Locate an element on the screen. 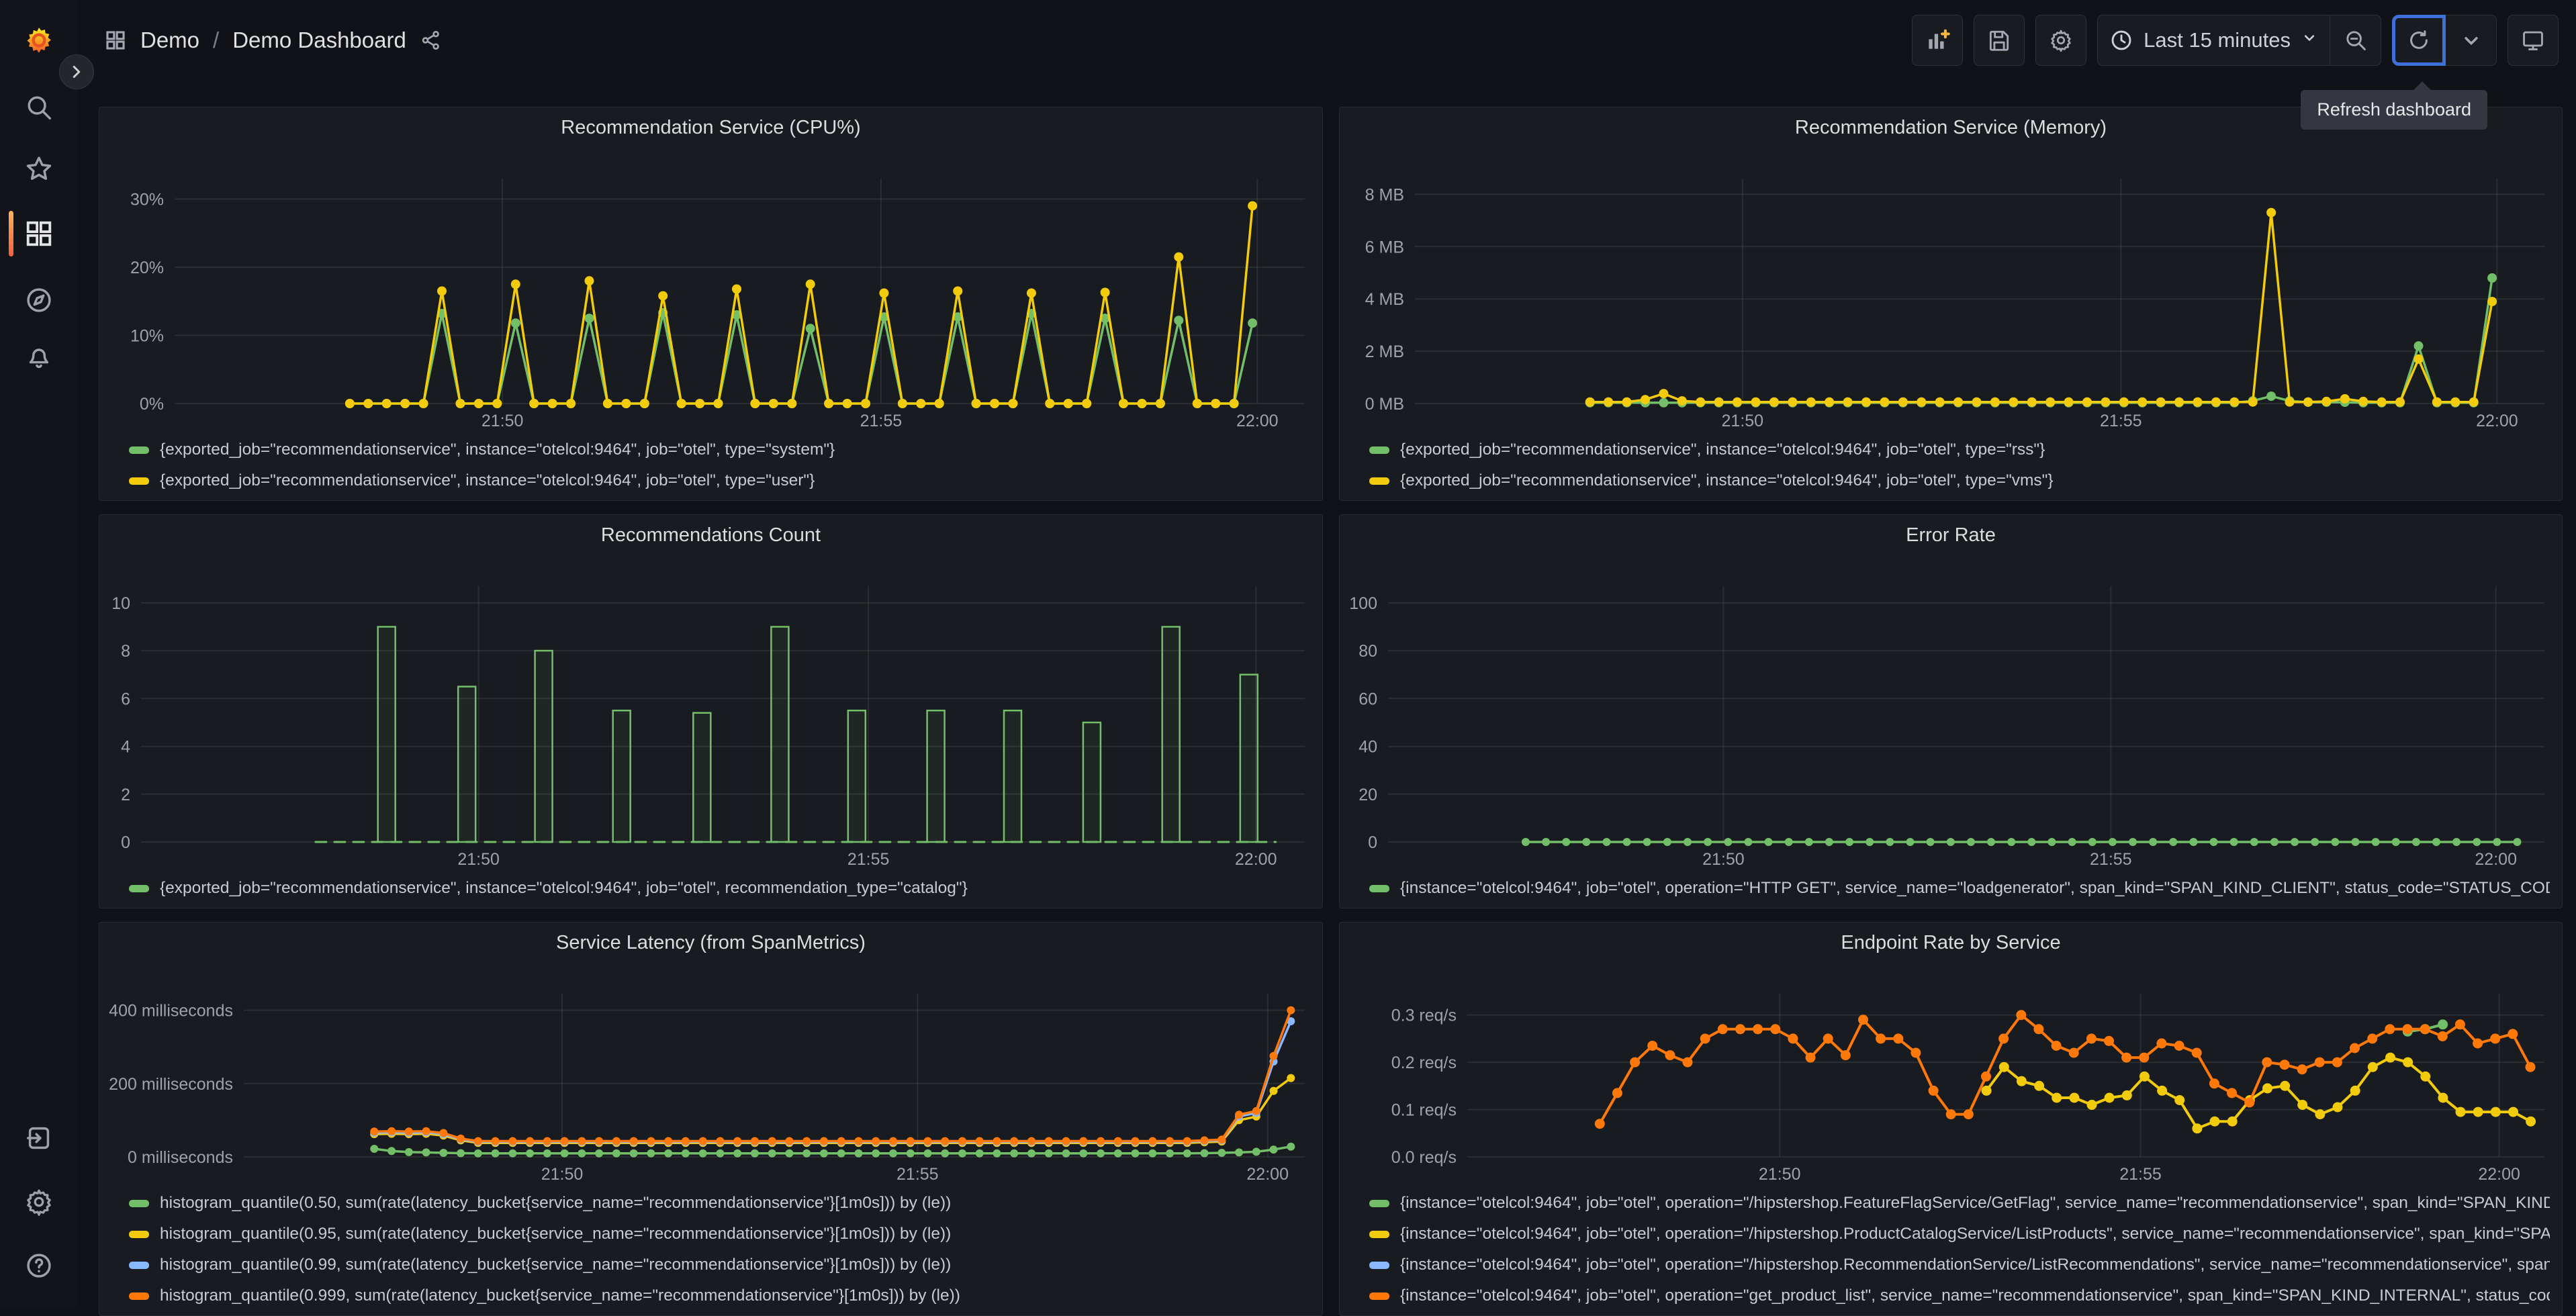  settings-gear-icon is located at coordinates (39, 1202).